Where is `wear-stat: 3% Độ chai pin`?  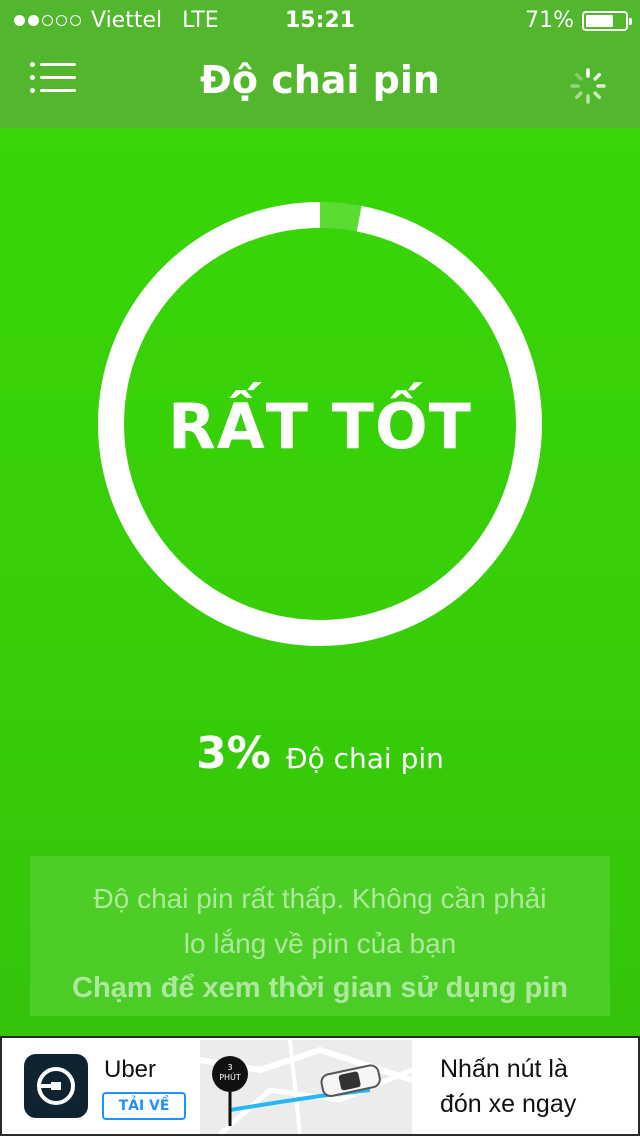 wear-stat: 3% Độ chai pin is located at coordinates (320, 753).